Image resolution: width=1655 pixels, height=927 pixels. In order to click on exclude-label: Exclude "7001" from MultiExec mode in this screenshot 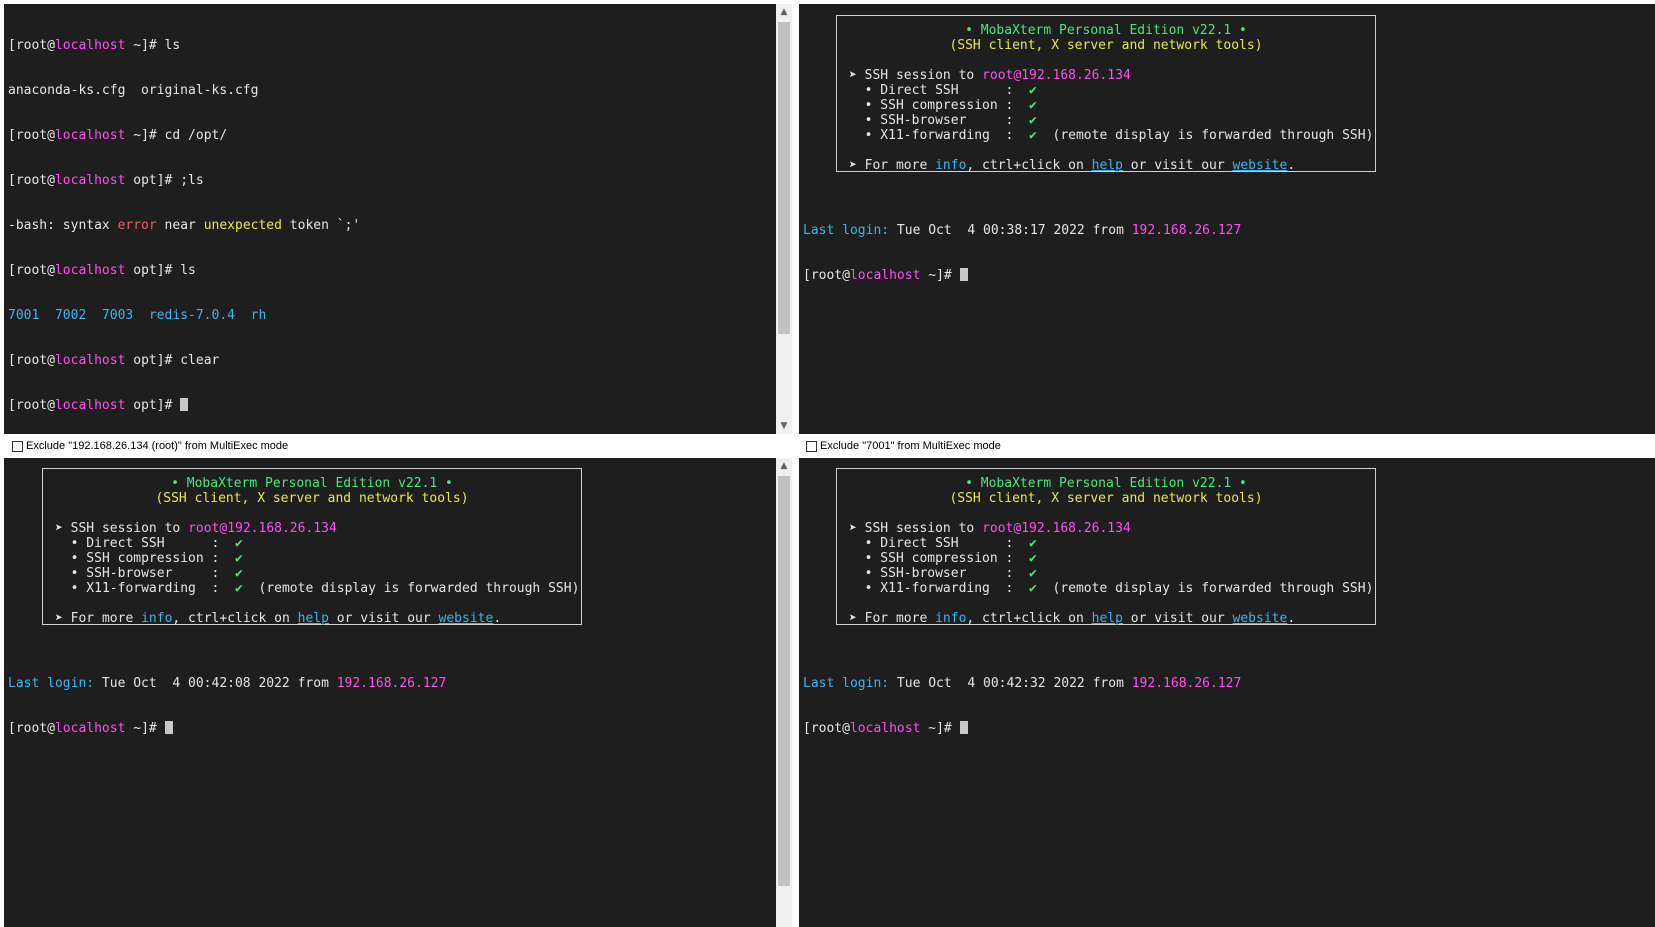, I will do `click(910, 446)`.